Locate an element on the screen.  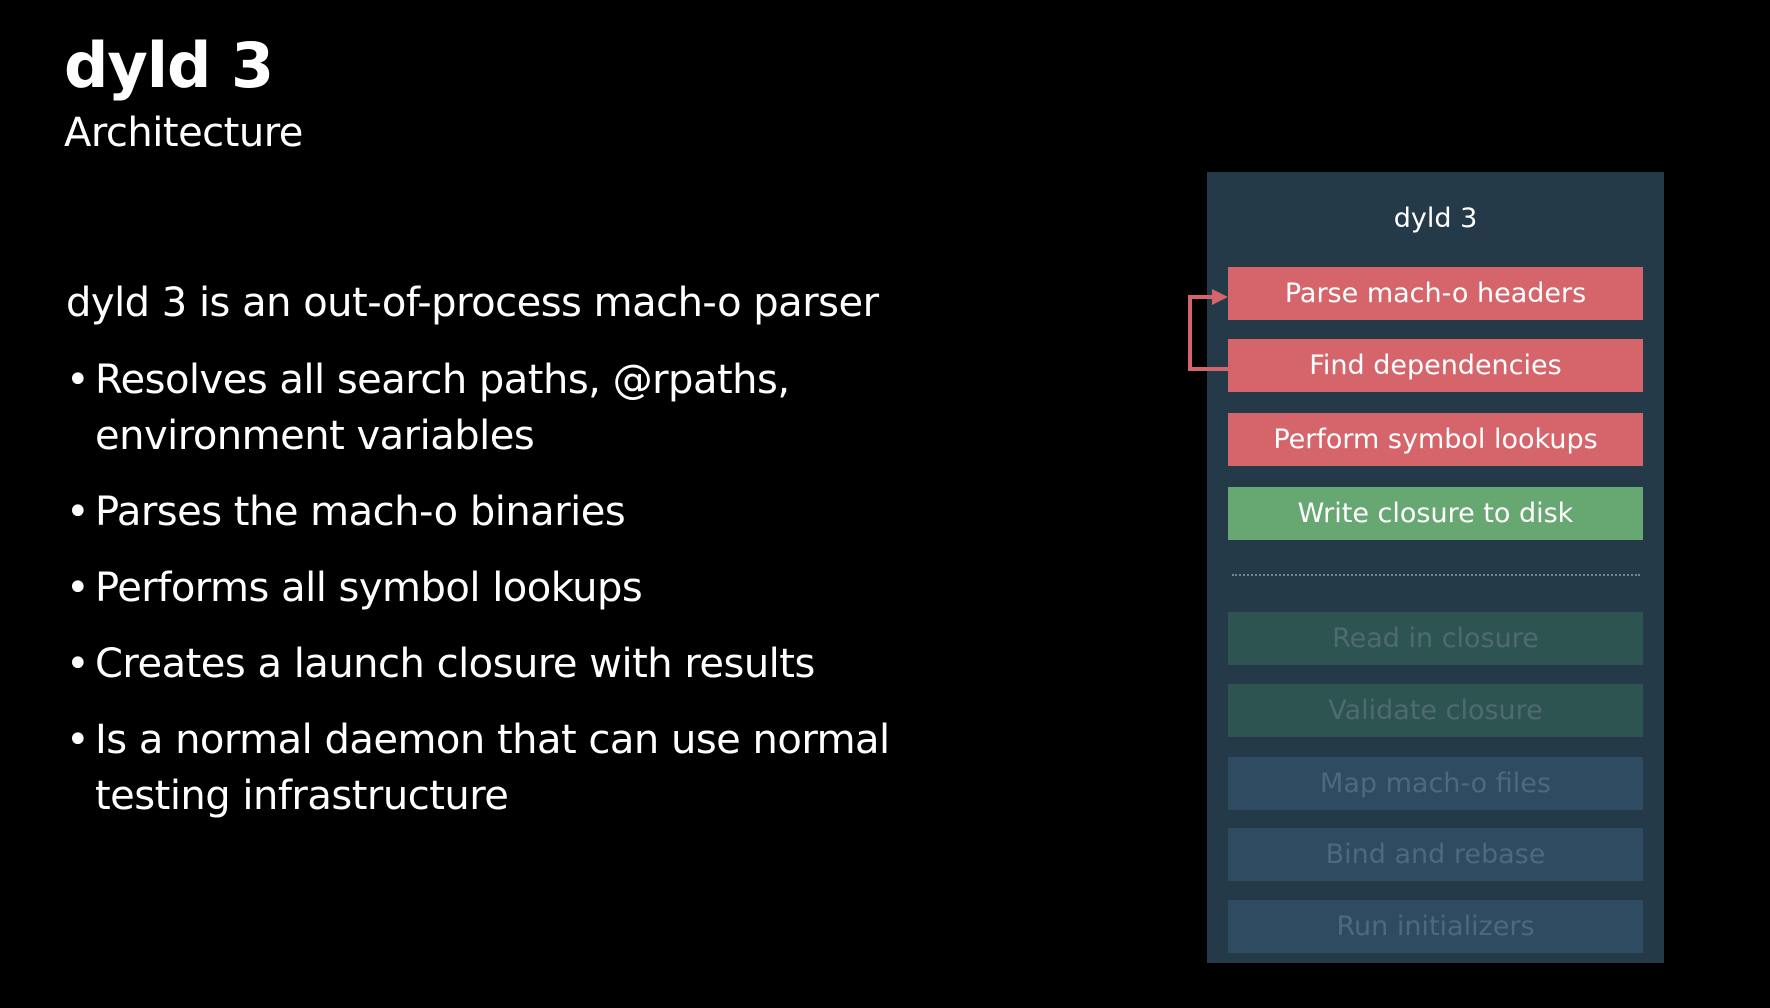
bullet-item: • Performs all symbol lookups is located at coordinates (546, 588).